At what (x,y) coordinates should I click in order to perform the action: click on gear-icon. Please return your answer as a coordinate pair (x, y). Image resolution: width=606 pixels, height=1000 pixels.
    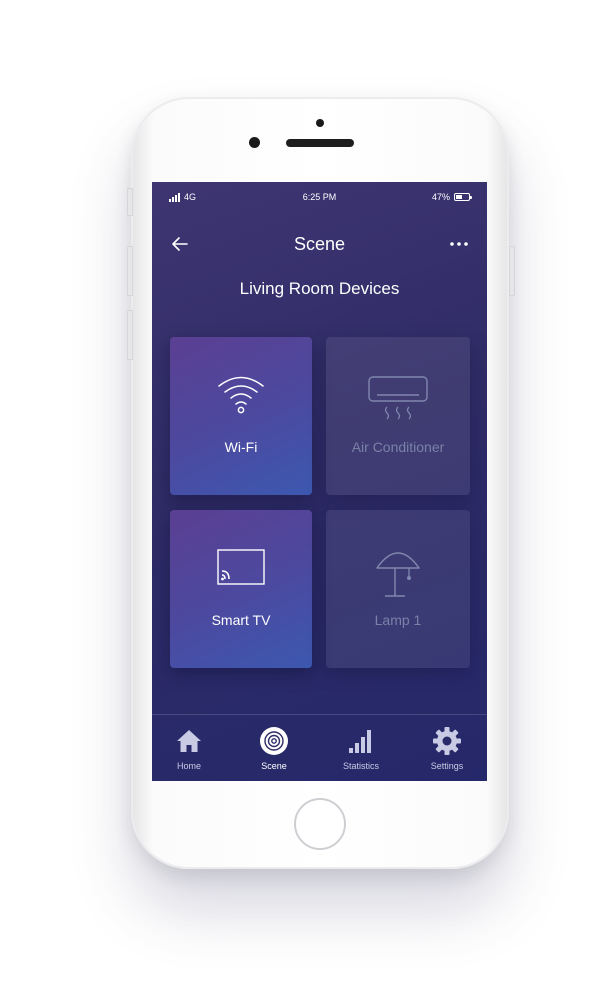
    Looking at the image, I should click on (447, 741).